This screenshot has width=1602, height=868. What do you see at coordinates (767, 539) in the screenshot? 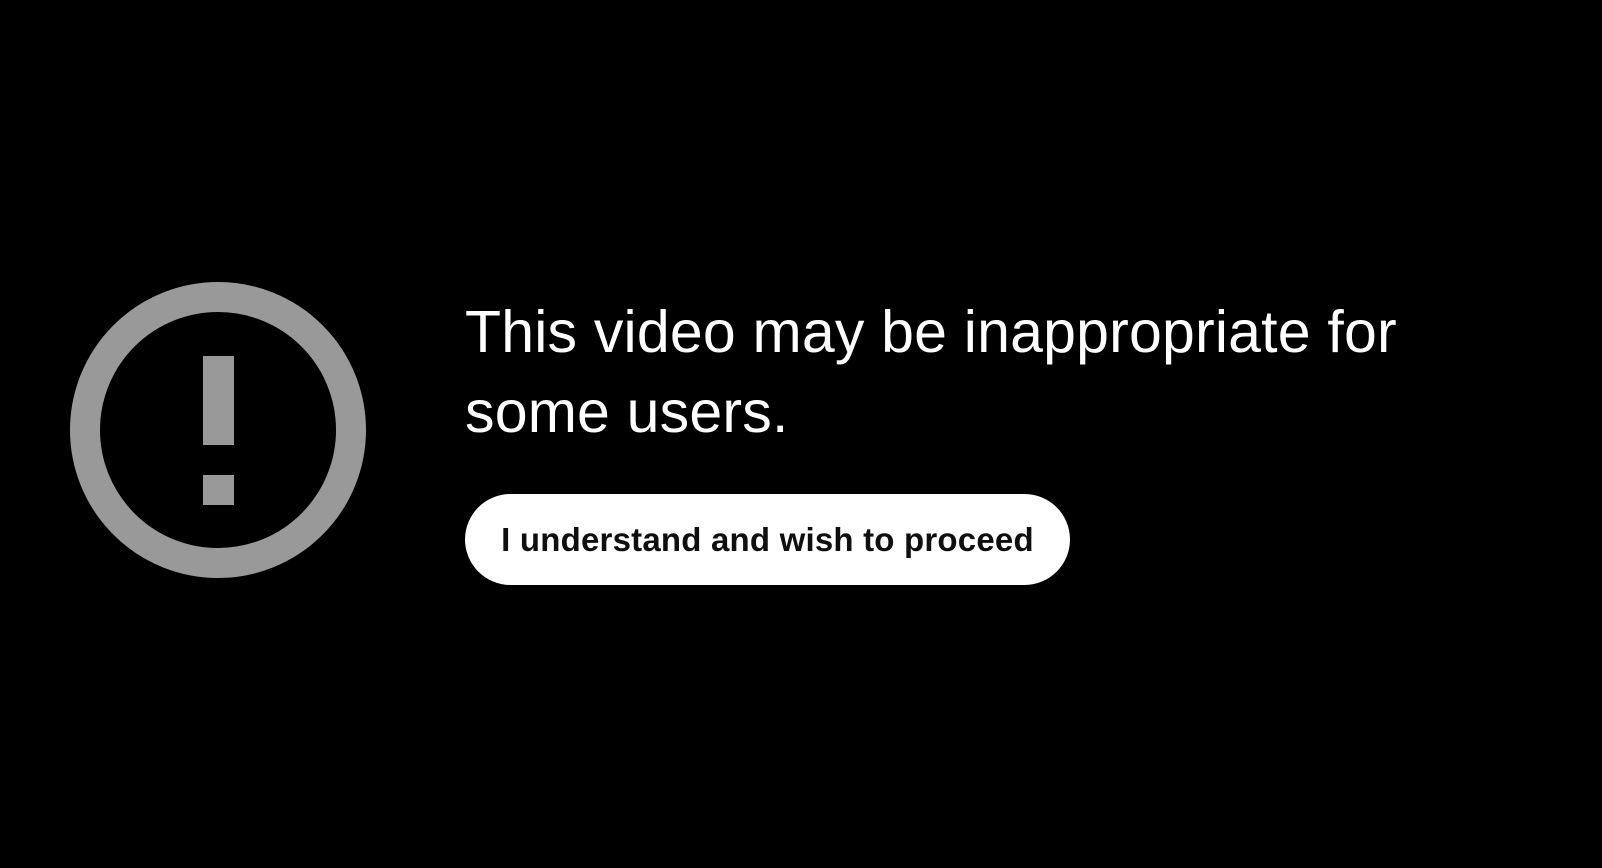
I see `proceed-button: I understand and wish to proceed` at bounding box center [767, 539].